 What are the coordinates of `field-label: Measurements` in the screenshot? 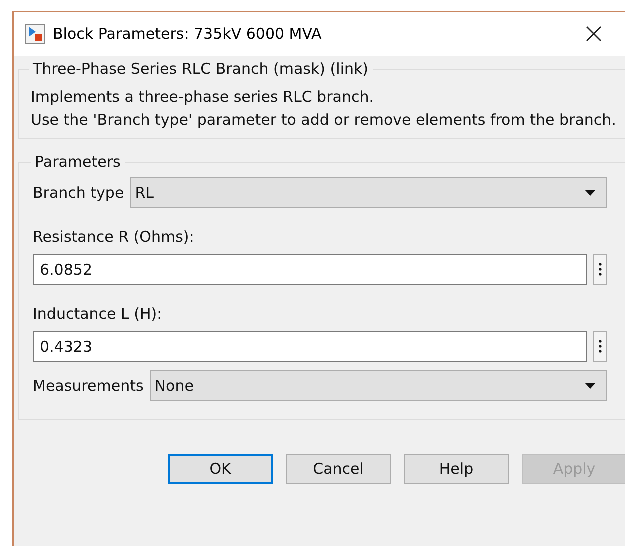 It's located at (88, 385).